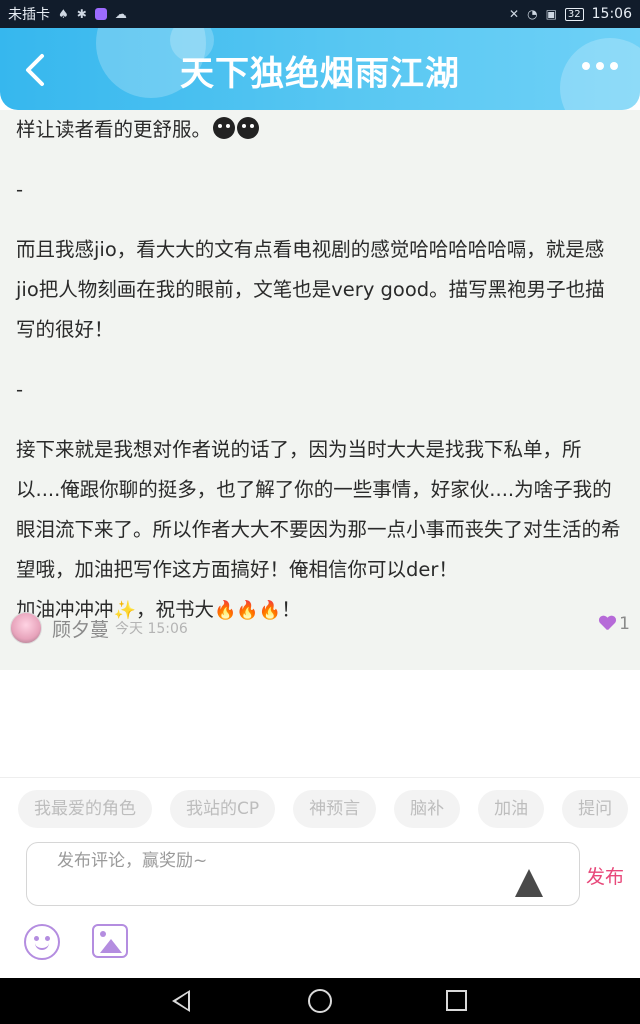  I want to click on comment-line: 样让读者看的更舒服。, so click(114, 129).